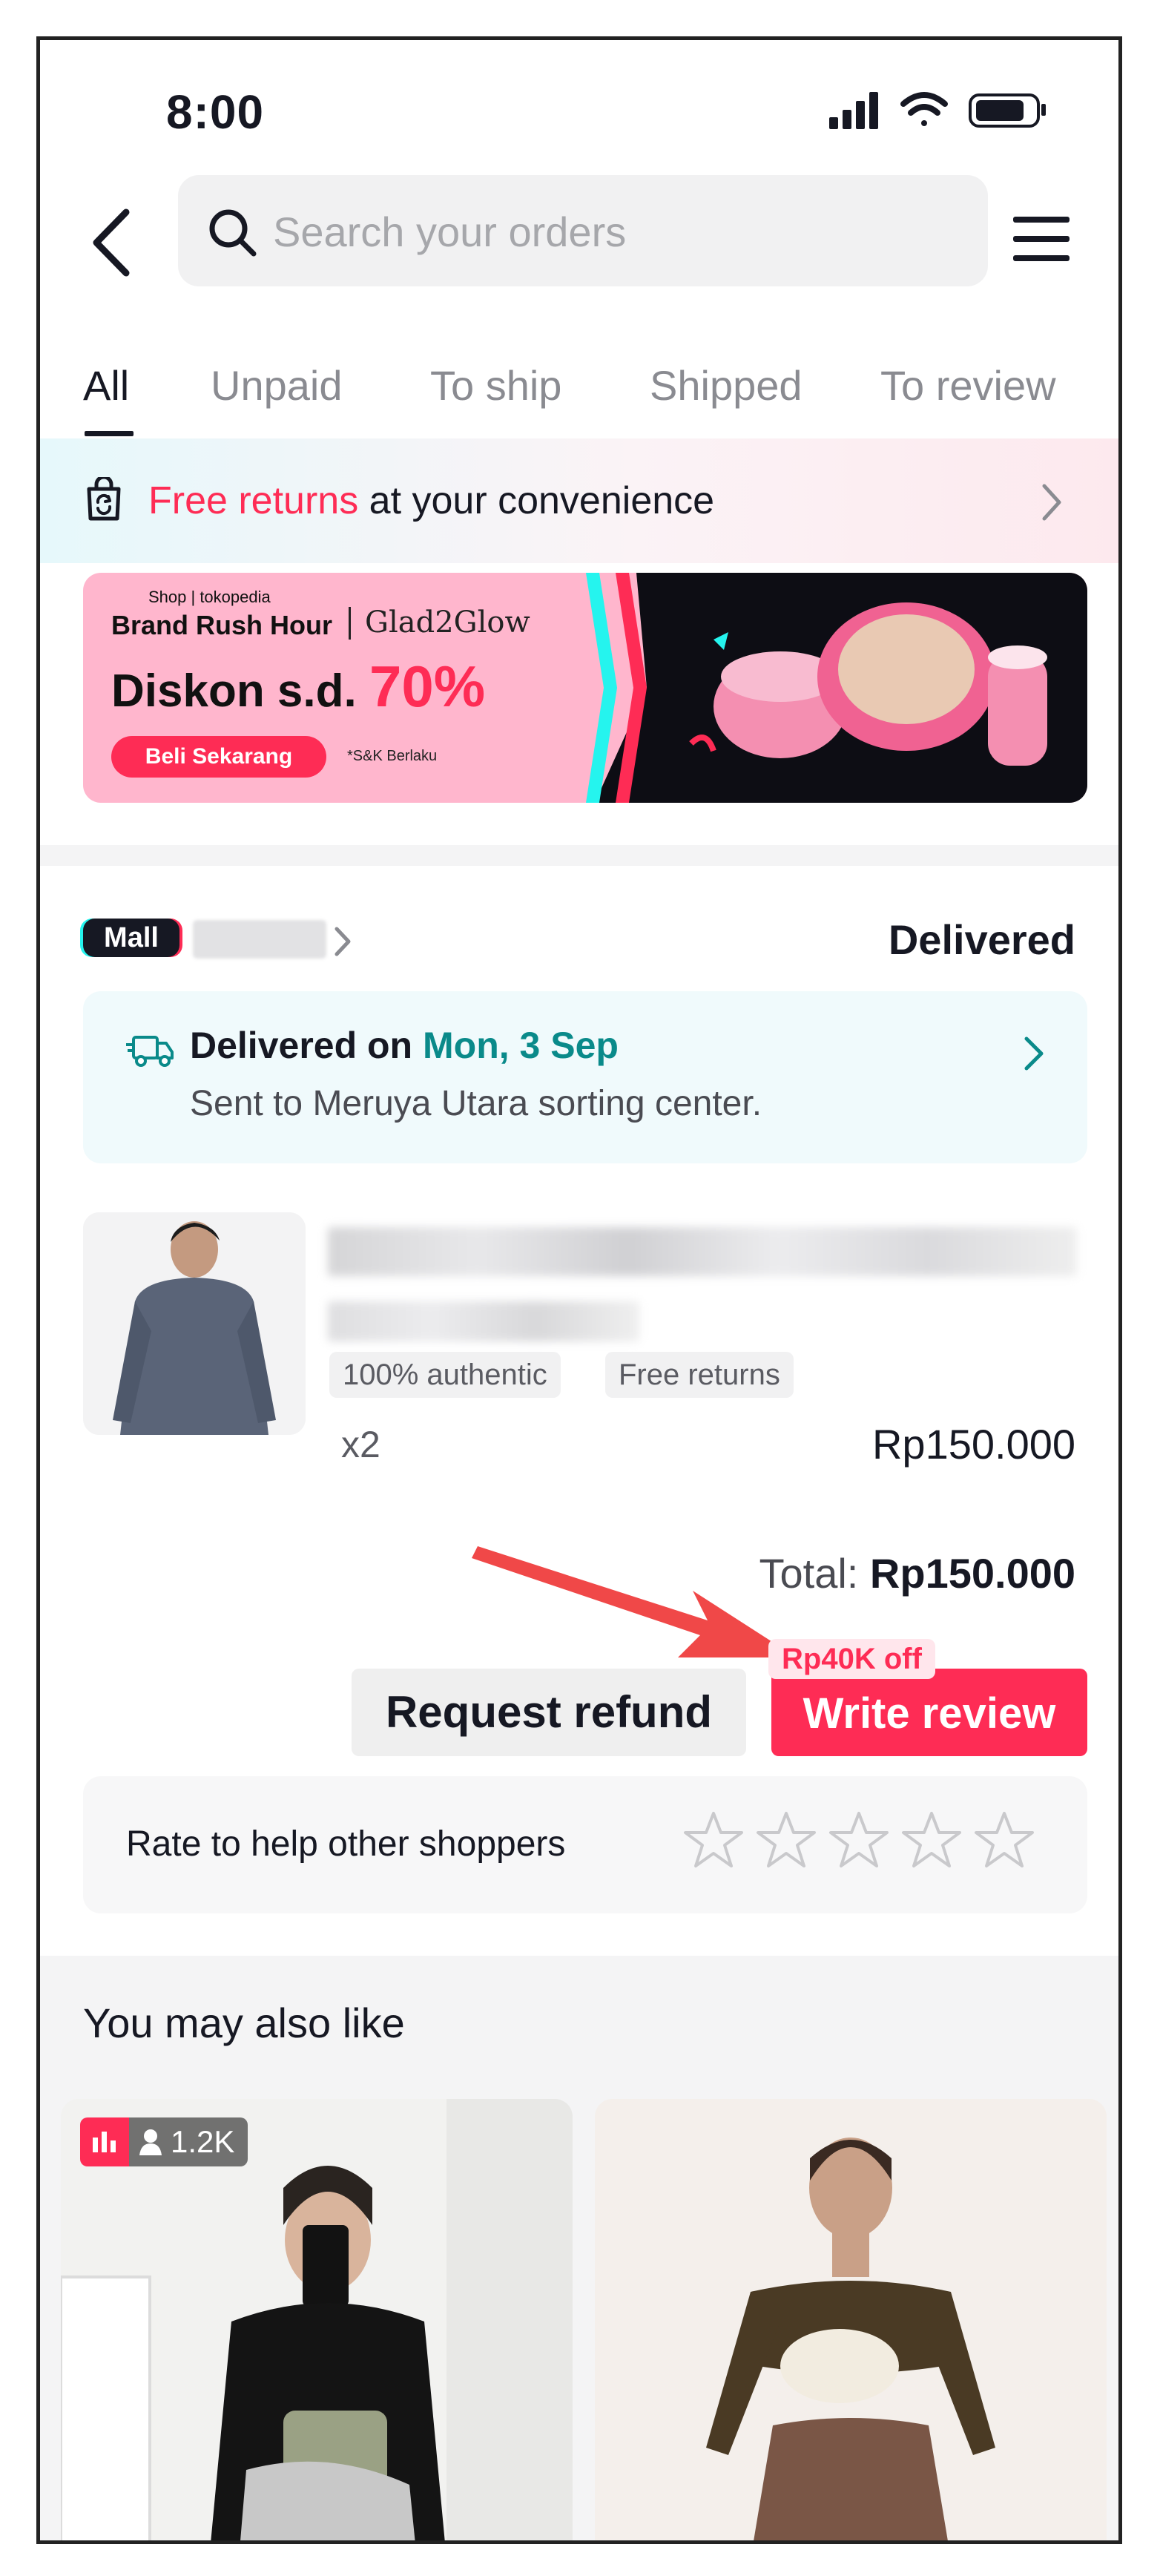  What do you see at coordinates (104, 499) in the screenshot?
I see `return-bag-icon` at bounding box center [104, 499].